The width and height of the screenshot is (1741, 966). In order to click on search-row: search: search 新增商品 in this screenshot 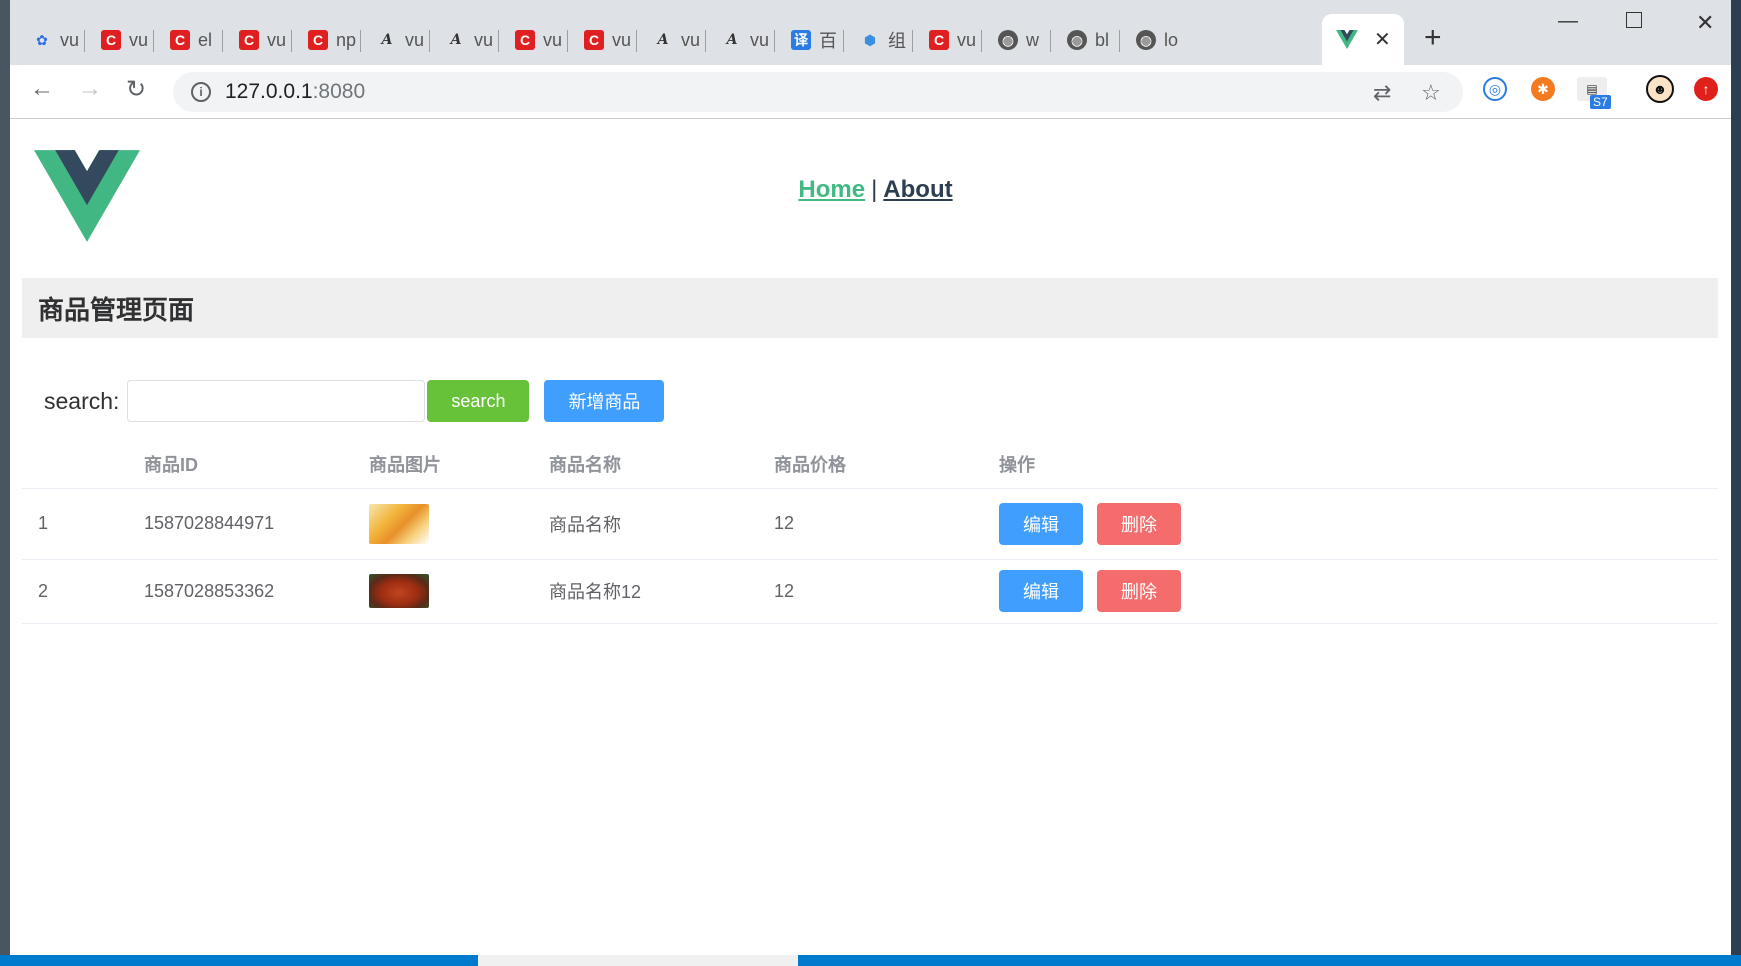, I will do `click(354, 401)`.